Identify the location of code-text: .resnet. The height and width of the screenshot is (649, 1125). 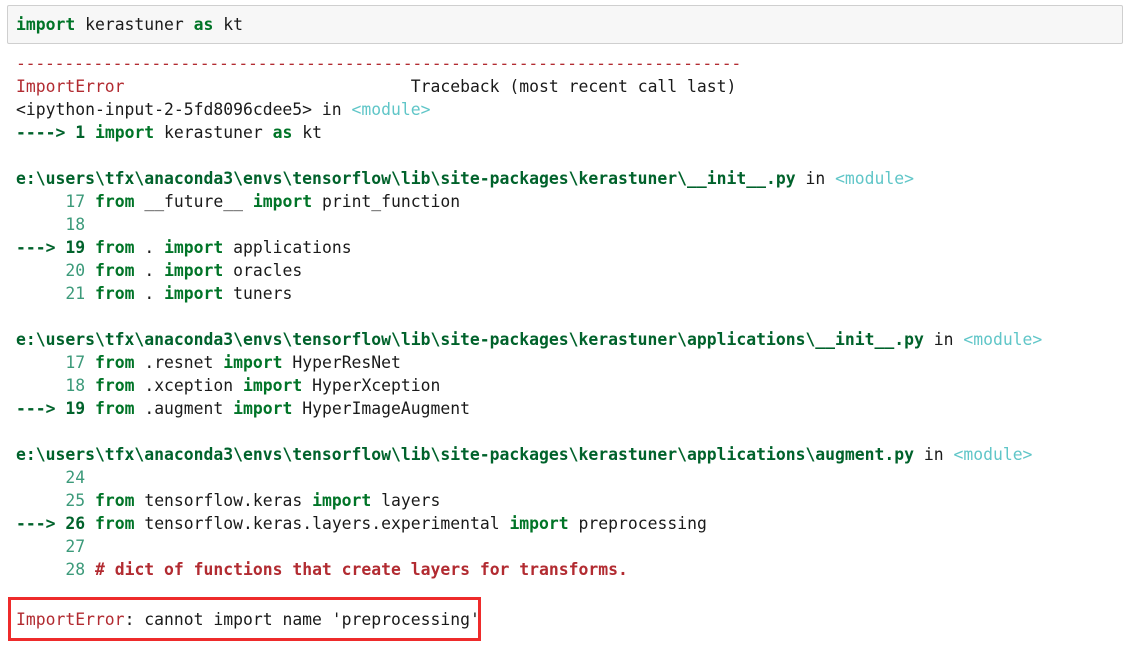
(179, 362).